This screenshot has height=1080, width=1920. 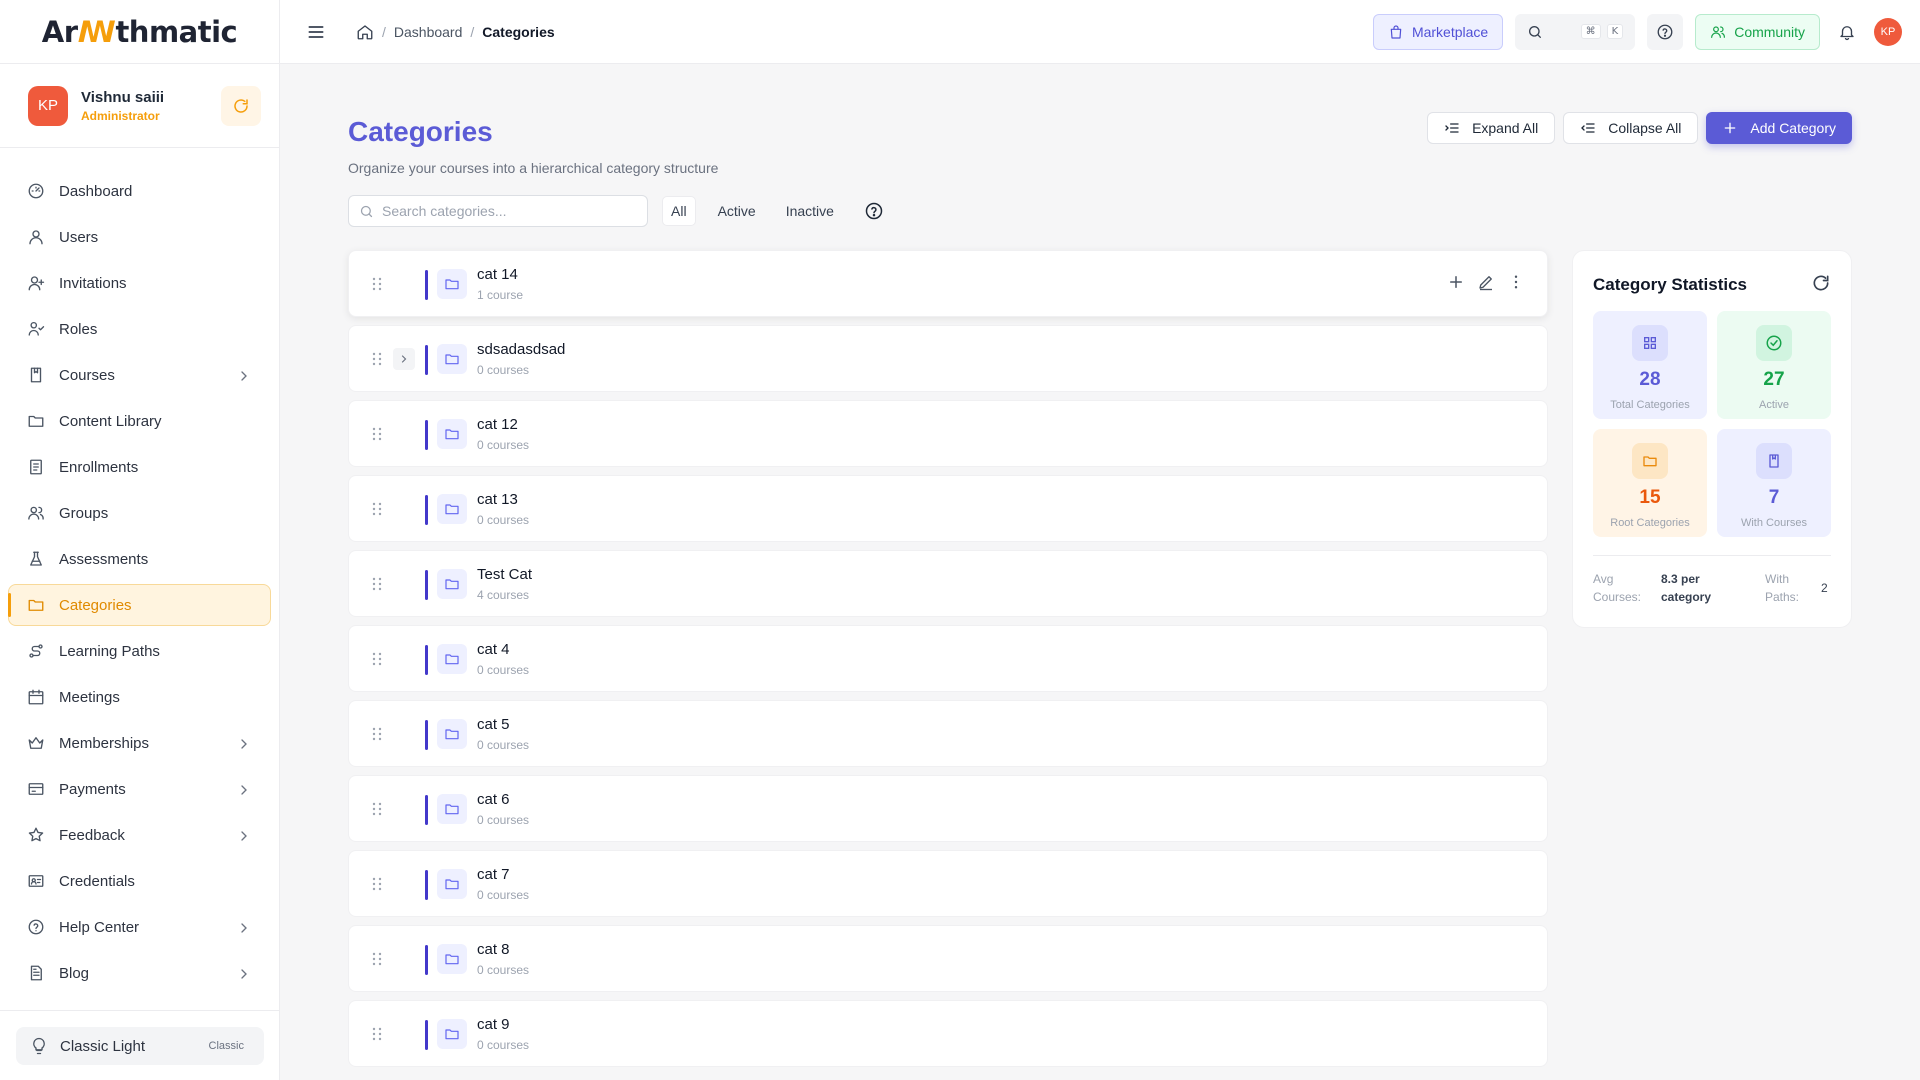 I want to click on sidebar-item-memberships: Memberships, so click(x=139, y=743).